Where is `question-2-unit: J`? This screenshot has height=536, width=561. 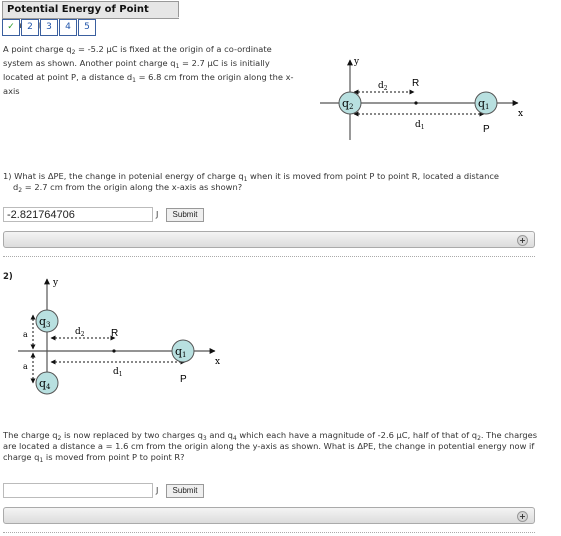
question-2-unit: J is located at coordinates (157, 490).